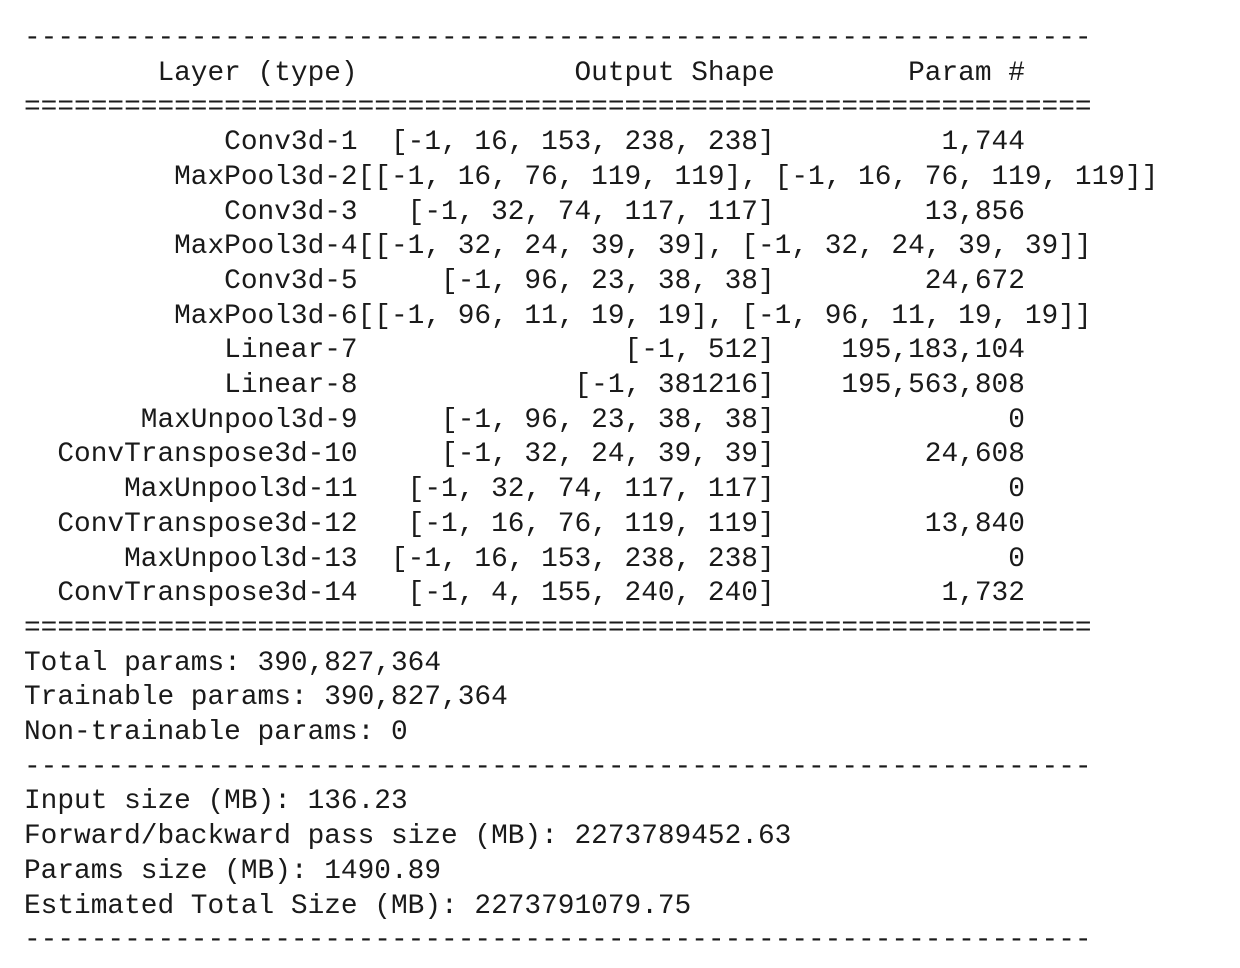 The width and height of the screenshot is (1240, 968). I want to click on layer-name: MaxPool3d-6, so click(191, 316).